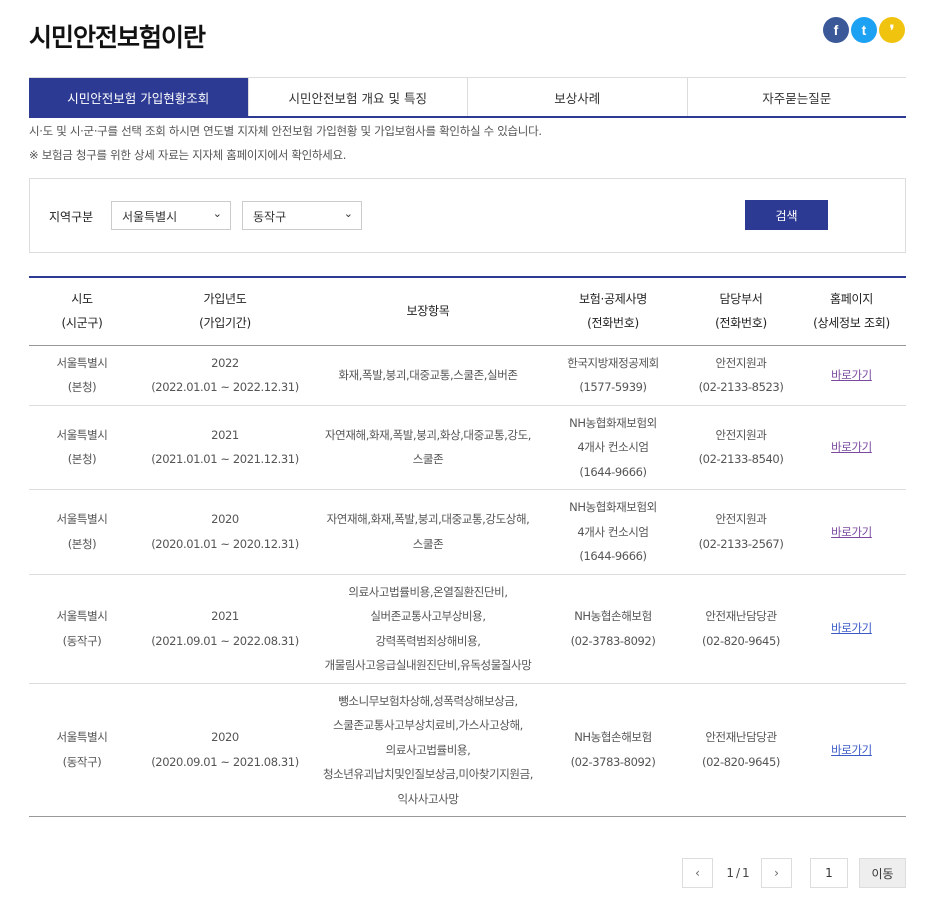  Describe the element at coordinates (730, 873) in the screenshot. I see `current-page: 1` at that location.